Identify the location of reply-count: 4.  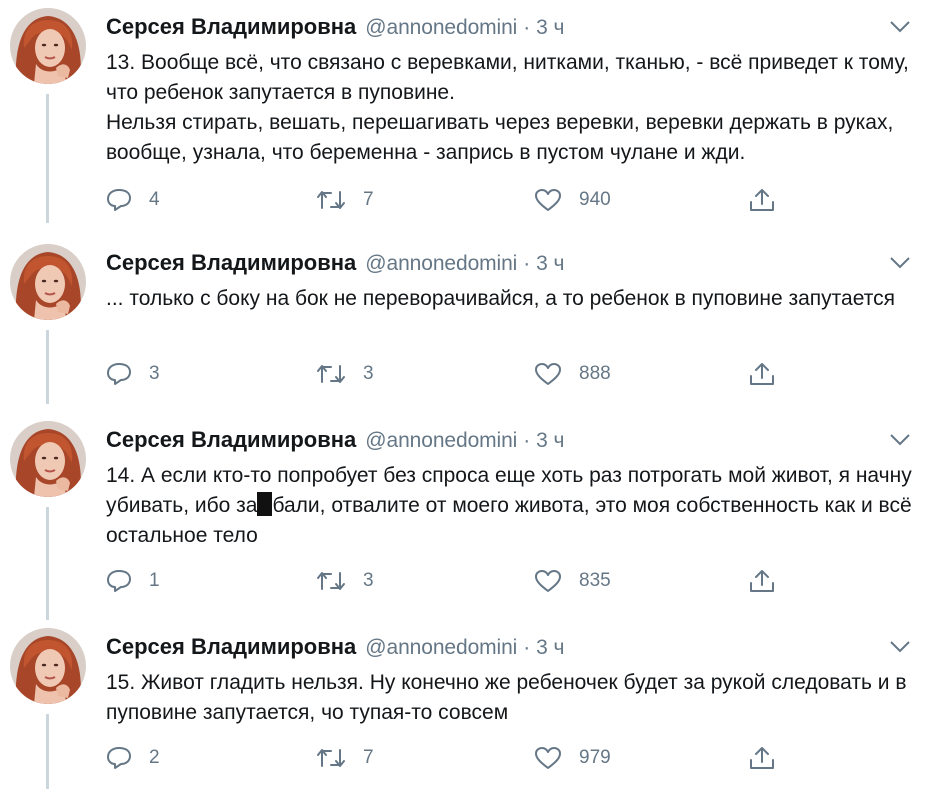
(154, 199).